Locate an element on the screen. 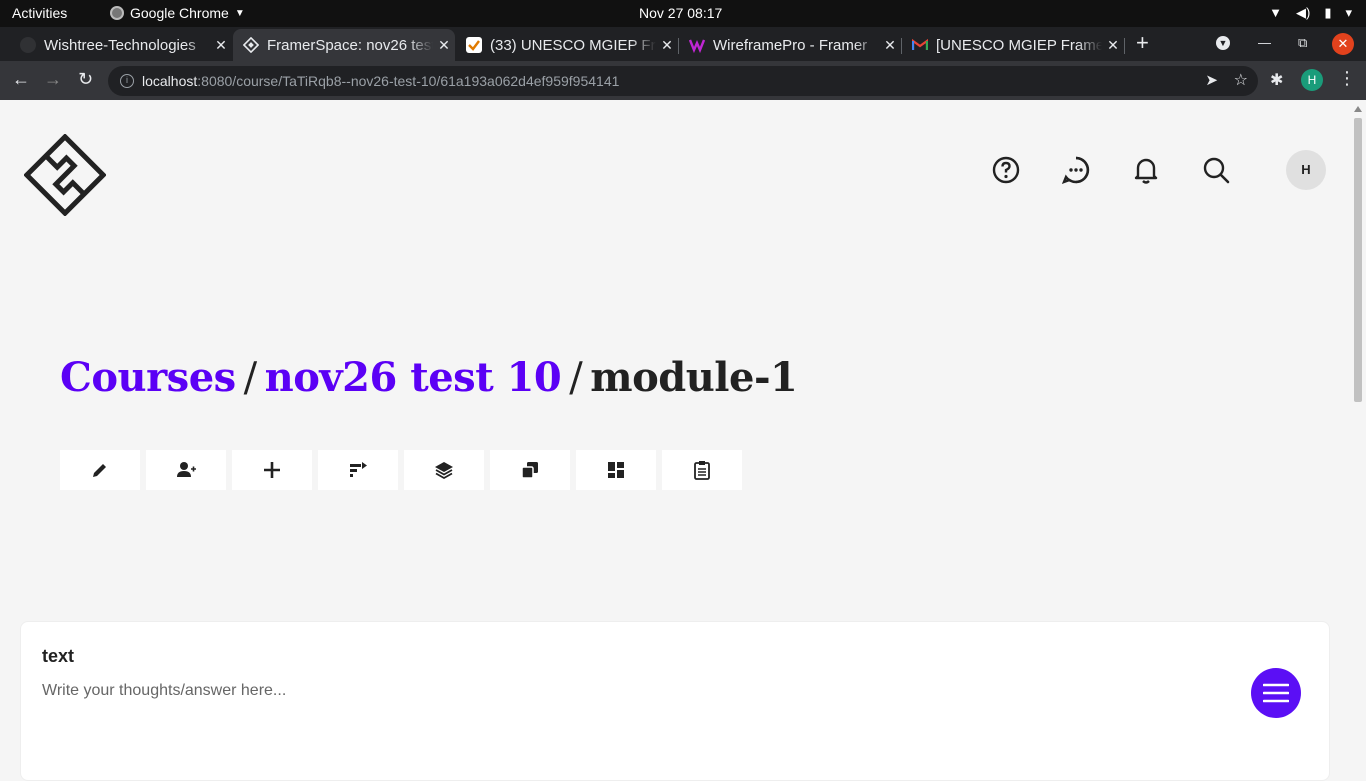  wifi-icon: ▼ is located at coordinates (1275, 12).